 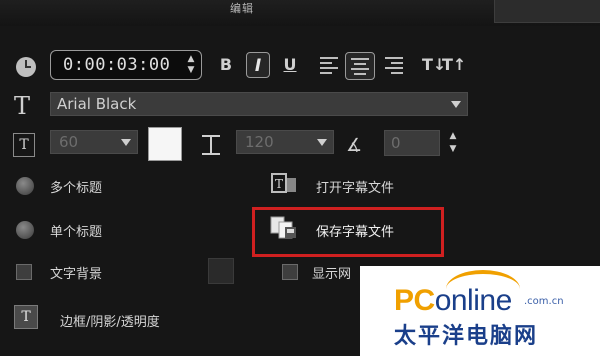 I want to click on multi-title-label: 多个标题, so click(x=76, y=188).